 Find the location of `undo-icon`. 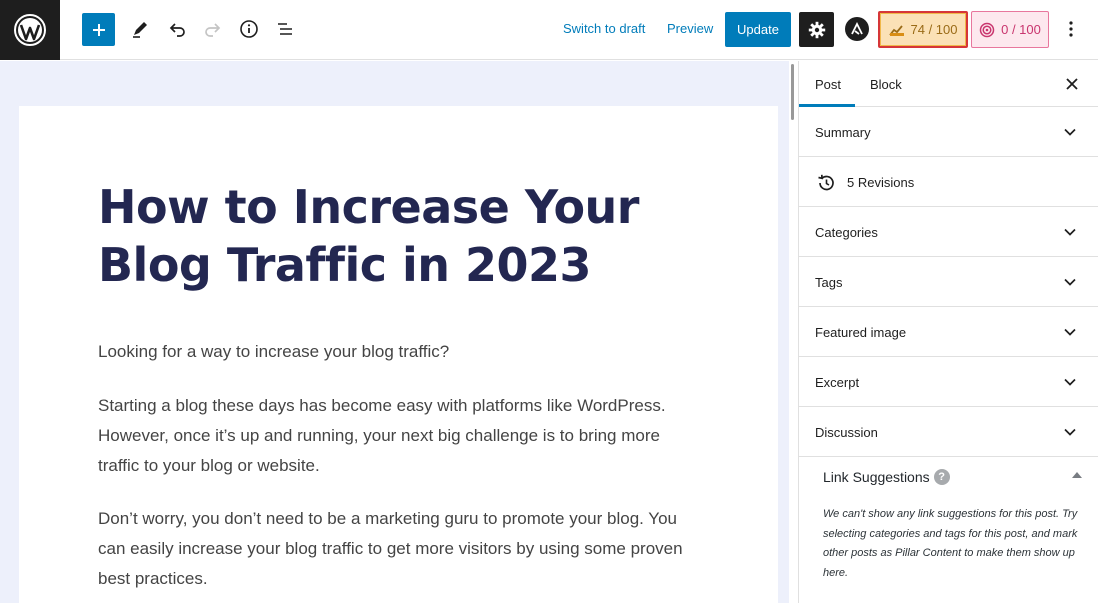

undo-icon is located at coordinates (177, 30).